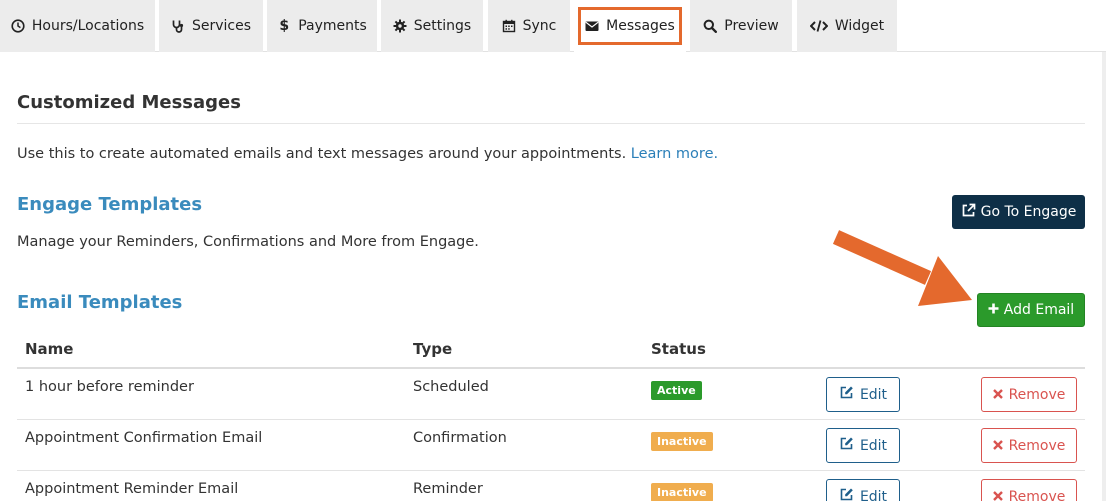  Describe the element at coordinates (109, 387) in the screenshot. I see `template-name: 1 hour before reminder` at that location.